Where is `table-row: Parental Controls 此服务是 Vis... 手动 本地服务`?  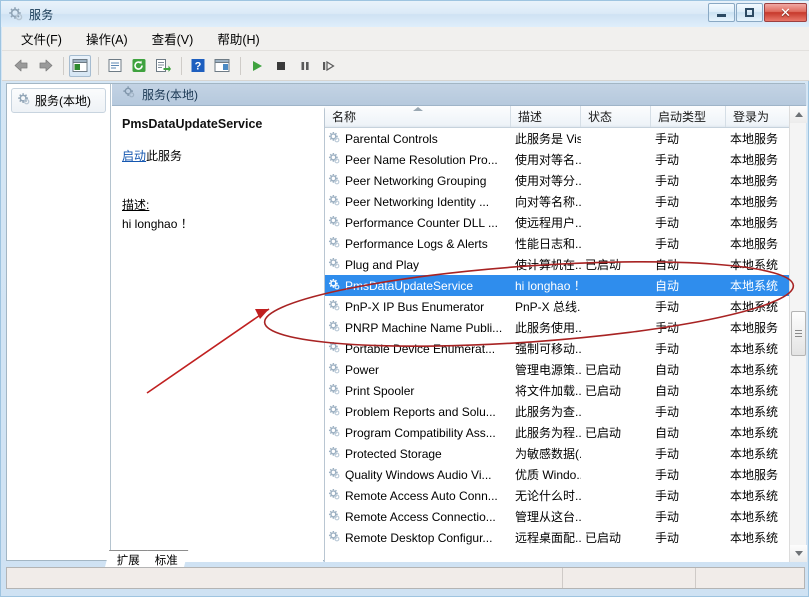
table-row: Parental Controls 此服务是 Vis... 手动 本地服务 is located at coordinates (565, 138).